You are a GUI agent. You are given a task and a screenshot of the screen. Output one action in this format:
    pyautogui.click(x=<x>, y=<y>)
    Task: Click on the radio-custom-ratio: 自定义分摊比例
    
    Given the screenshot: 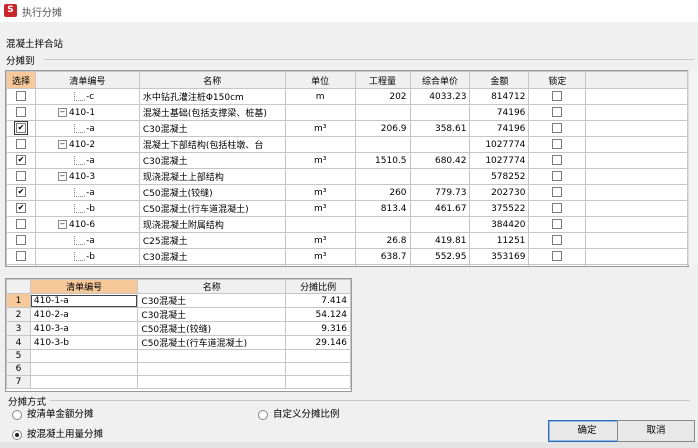 What is the action you would take?
    pyautogui.click(x=299, y=413)
    